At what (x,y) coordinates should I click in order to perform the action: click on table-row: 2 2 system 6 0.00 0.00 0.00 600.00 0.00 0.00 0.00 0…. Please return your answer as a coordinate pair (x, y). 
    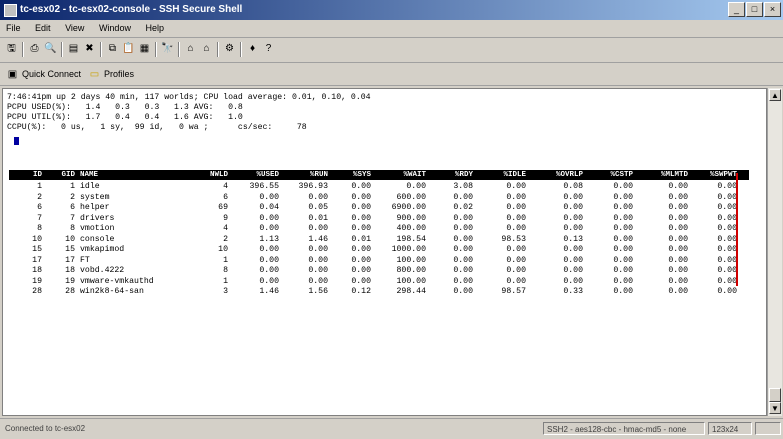
    Looking at the image, I should click on (379, 198).